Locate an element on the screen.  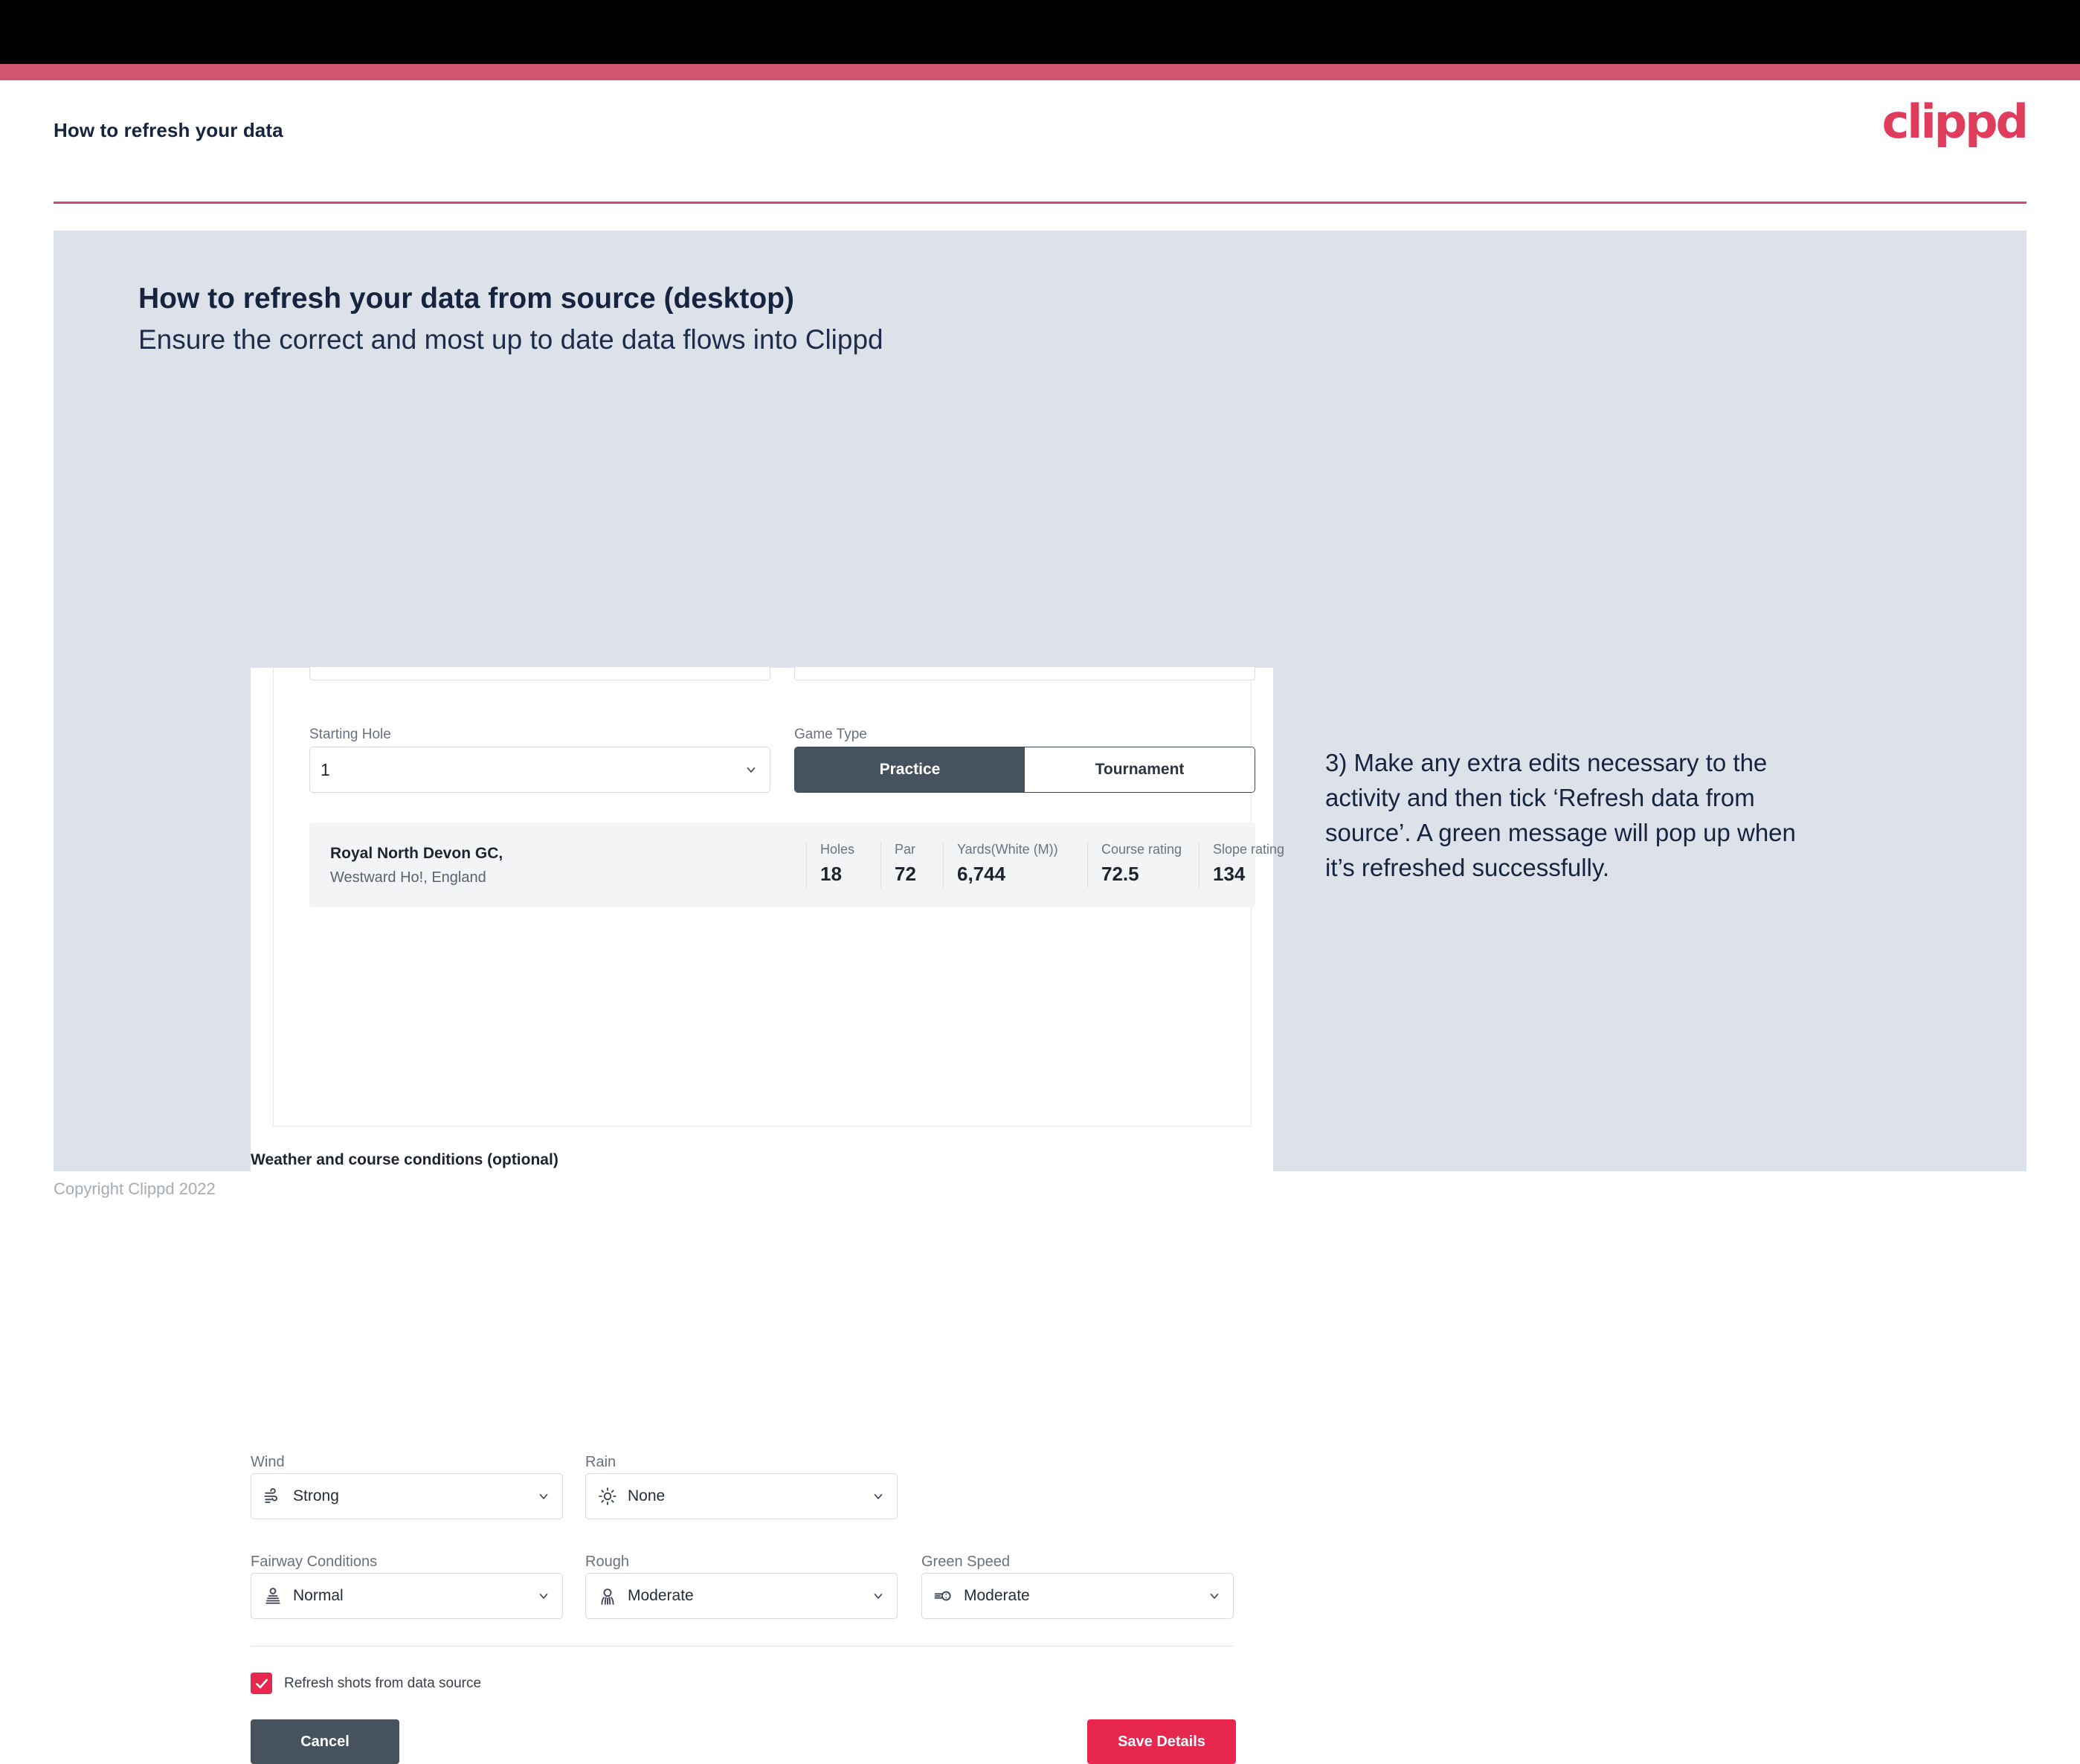
refresh-from-source-row: Refresh shots from data source is located at coordinates (366, 1683).